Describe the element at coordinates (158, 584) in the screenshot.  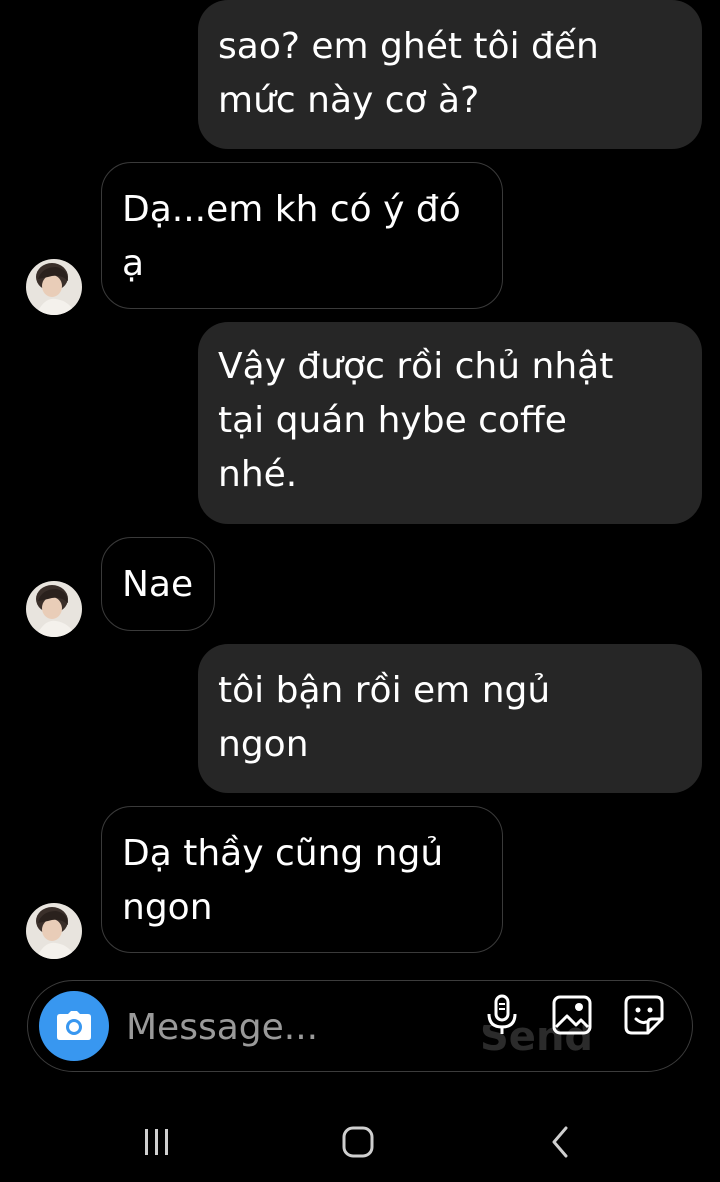
I see `incoming-message-bubble: Nae` at that location.